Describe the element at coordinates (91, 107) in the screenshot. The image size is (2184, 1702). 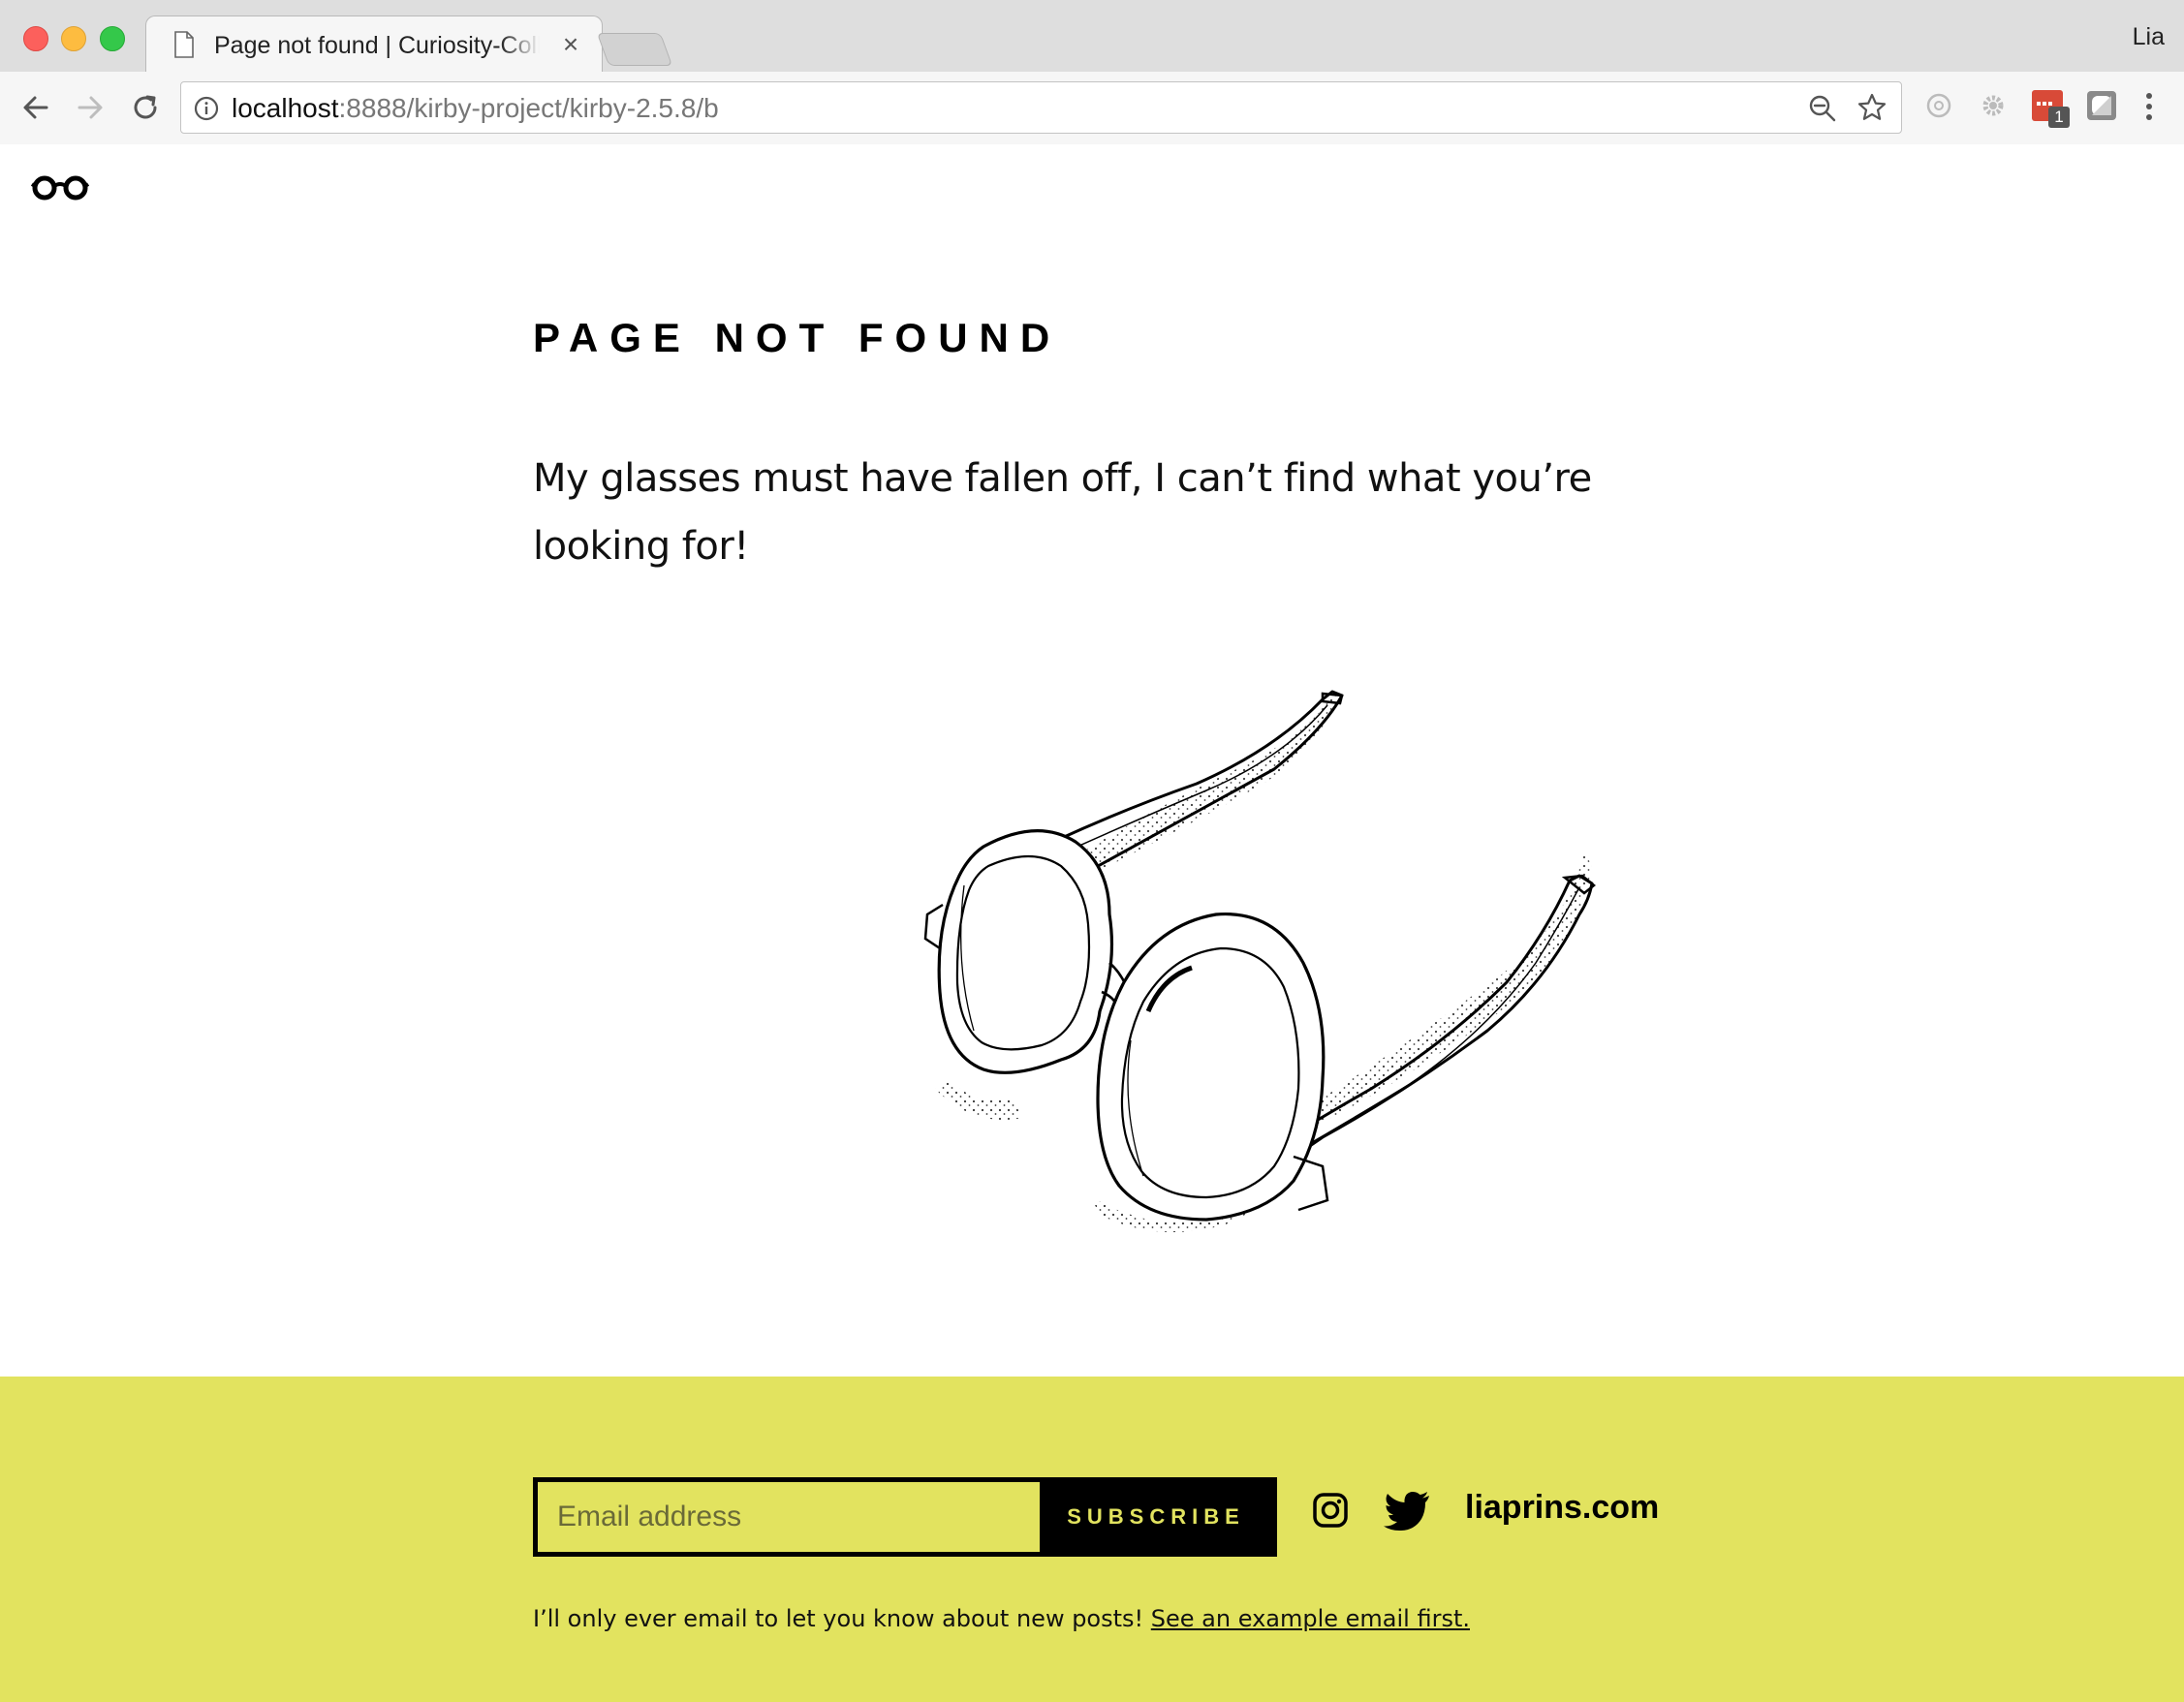
I see `forward-icon` at that location.